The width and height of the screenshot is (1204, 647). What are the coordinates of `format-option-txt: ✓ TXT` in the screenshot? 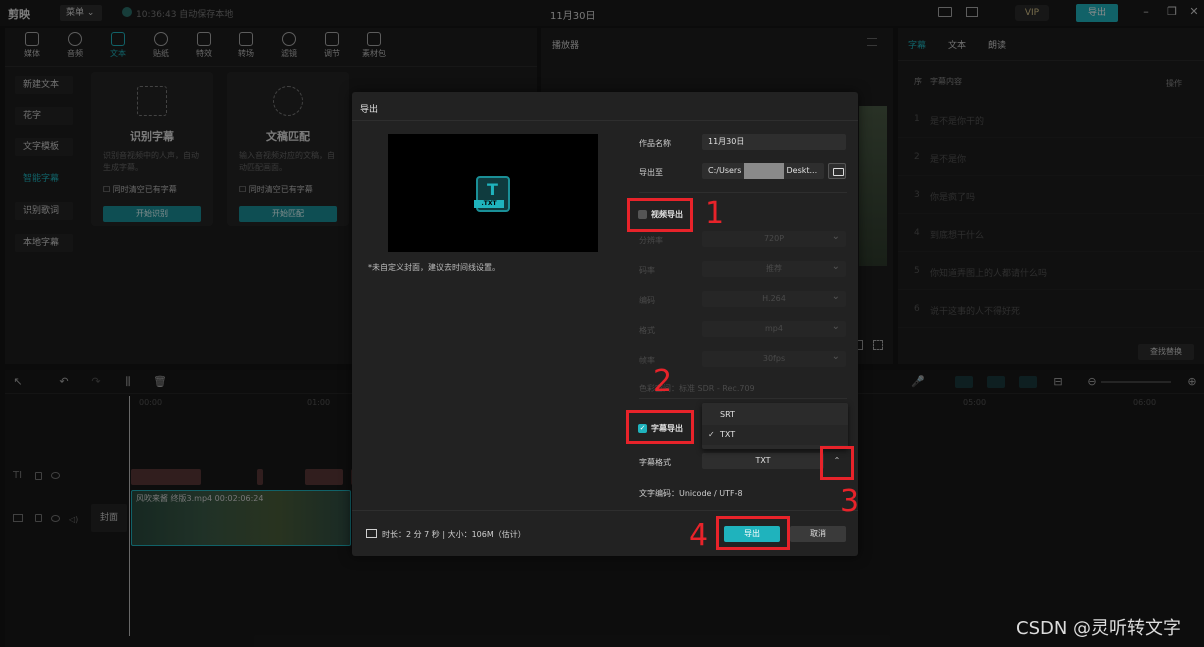 It's located at (775, 435).